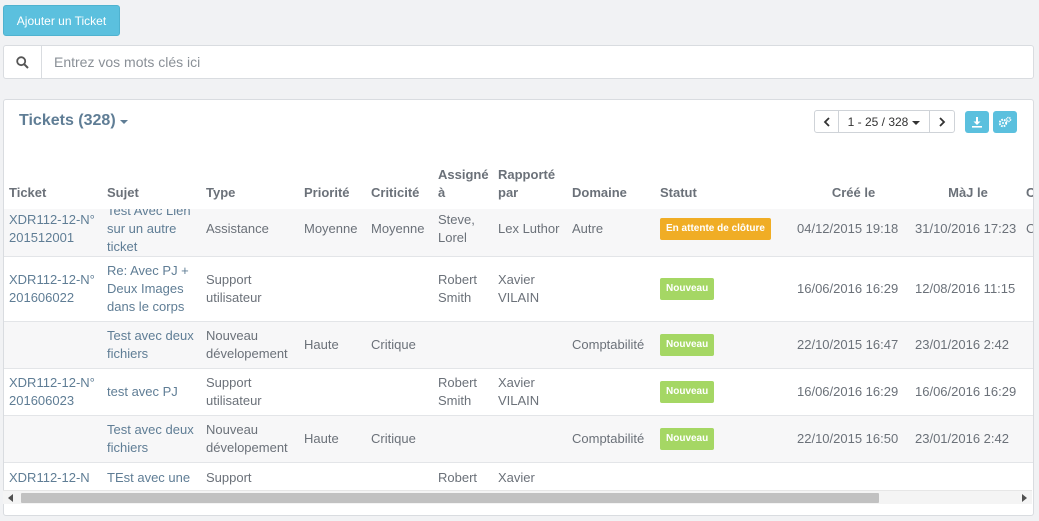 The image size is (1039, 521). What do you see at coordinates (458, 477) in the screenshot?
I see `cell-assigne: Robert` at bounding box center [458, 477].